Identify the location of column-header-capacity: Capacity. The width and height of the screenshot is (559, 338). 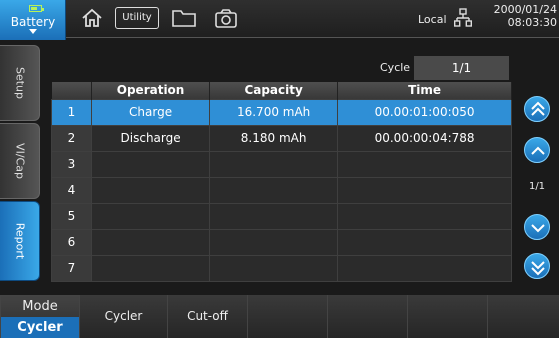
(274, 90).